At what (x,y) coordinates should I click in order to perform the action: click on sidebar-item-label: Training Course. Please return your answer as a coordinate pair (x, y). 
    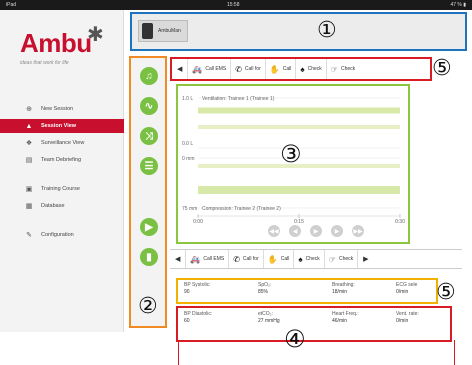
    Looking at the image, I should click on (60, 189).